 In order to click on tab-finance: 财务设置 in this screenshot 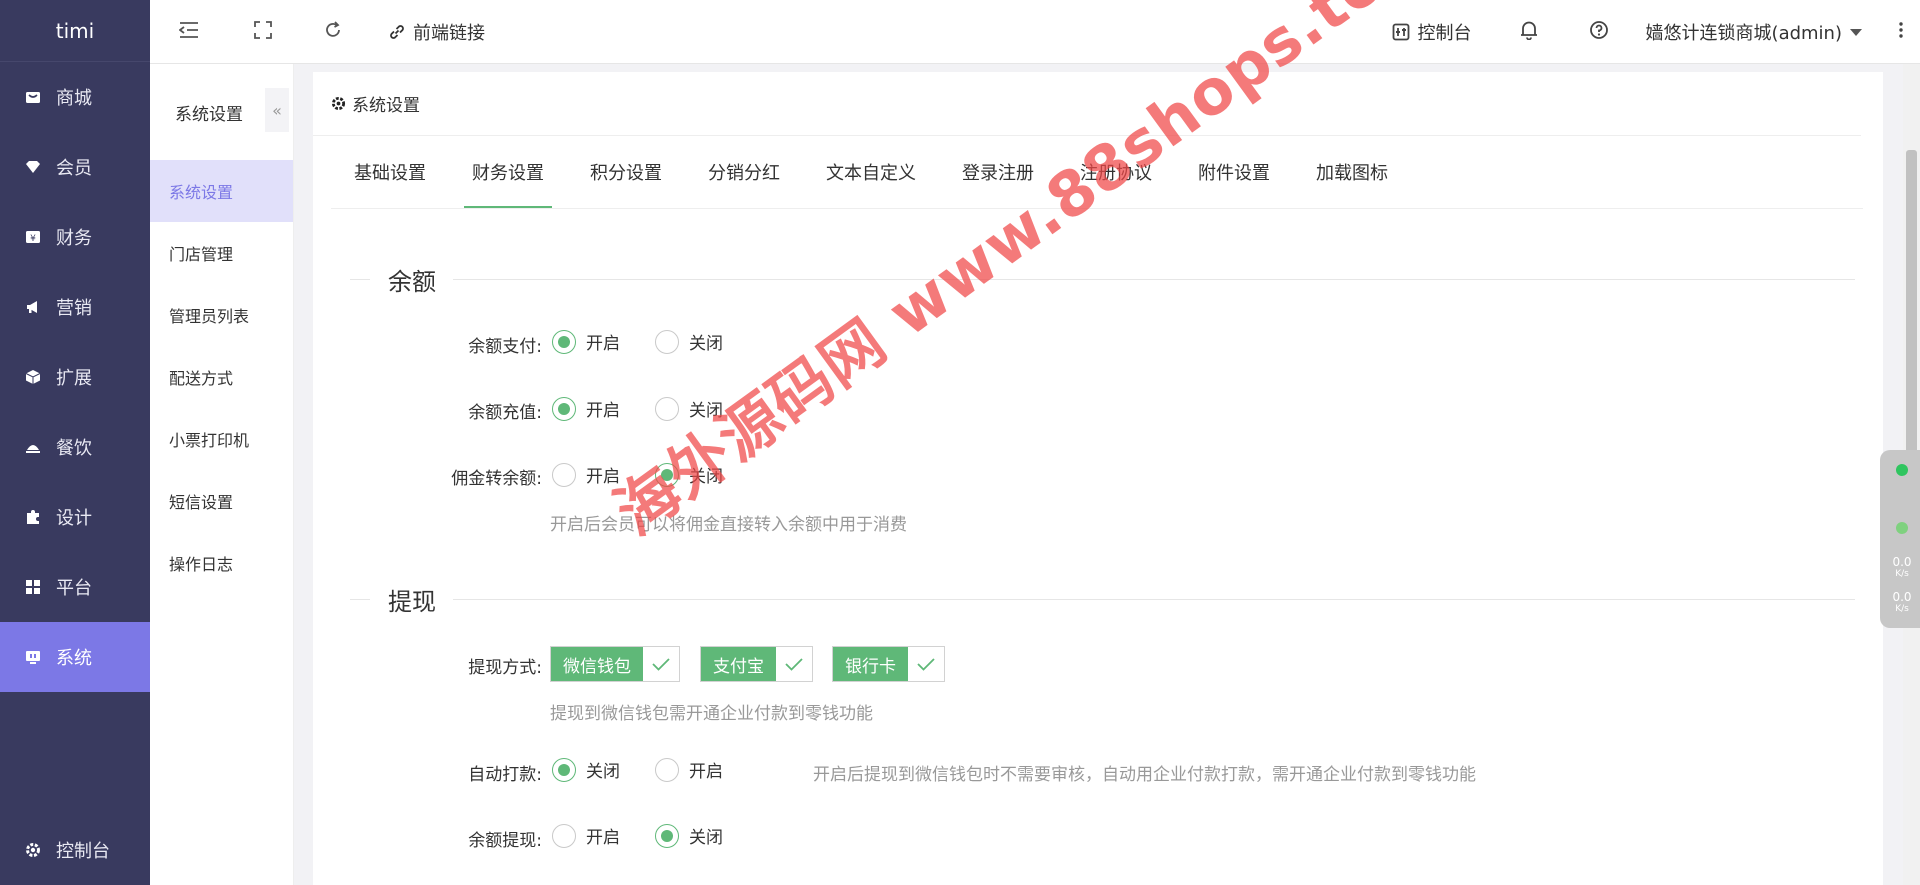, I will do `click(508, 183)`.